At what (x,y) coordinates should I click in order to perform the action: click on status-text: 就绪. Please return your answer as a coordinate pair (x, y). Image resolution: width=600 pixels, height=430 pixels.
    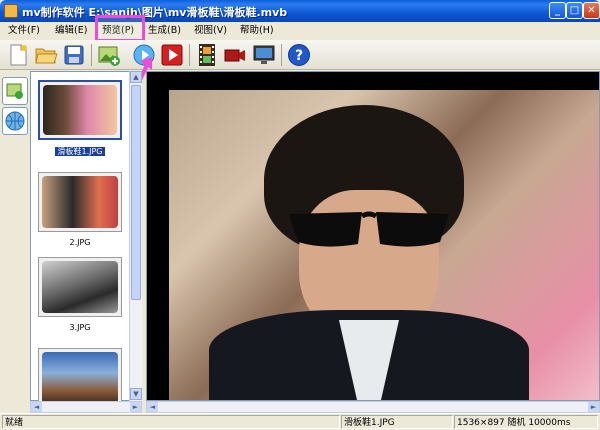
    Looking at the image, I should click on (171, 422).